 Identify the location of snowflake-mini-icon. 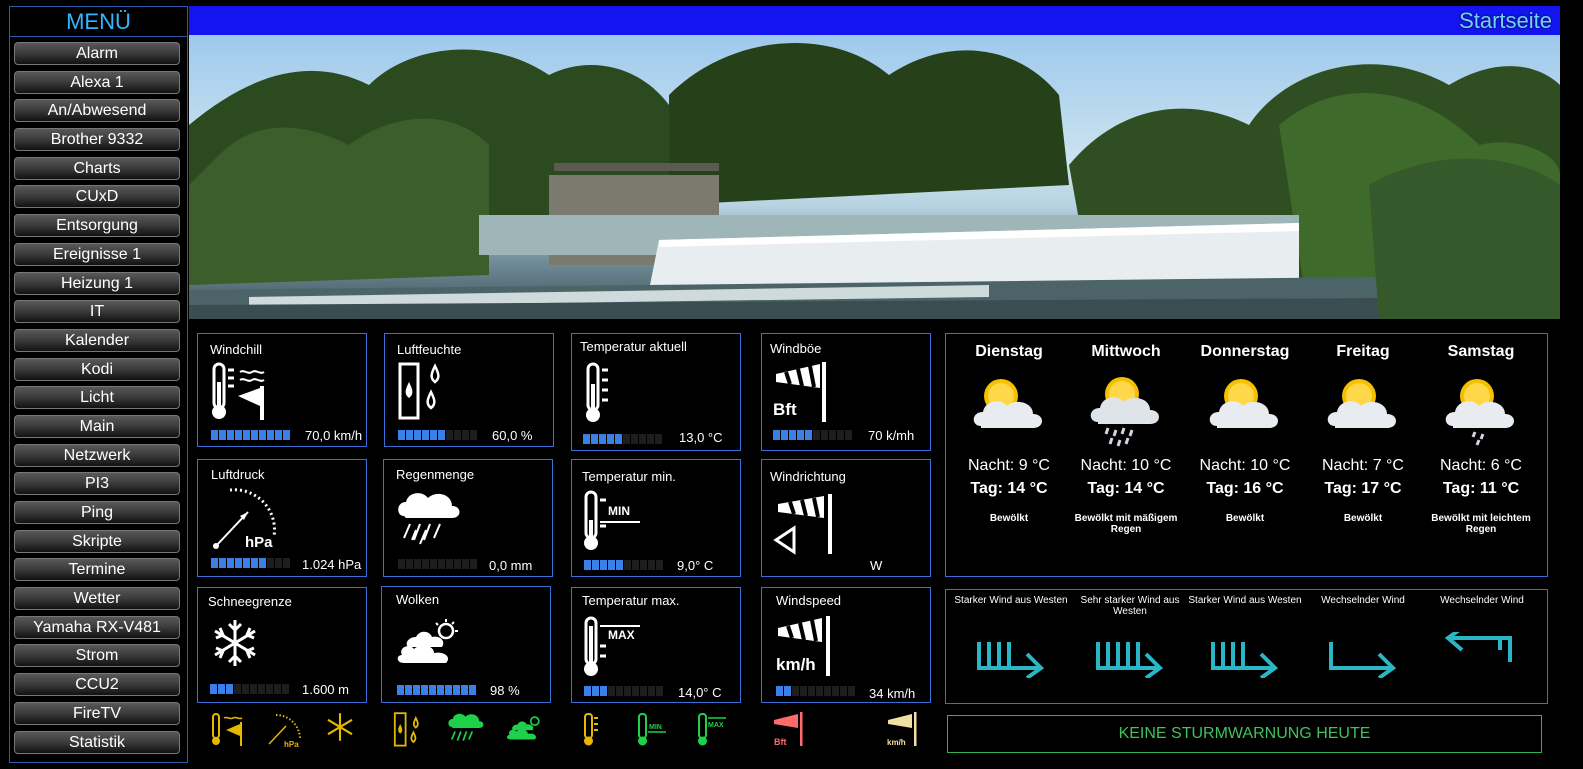
(340, 727).